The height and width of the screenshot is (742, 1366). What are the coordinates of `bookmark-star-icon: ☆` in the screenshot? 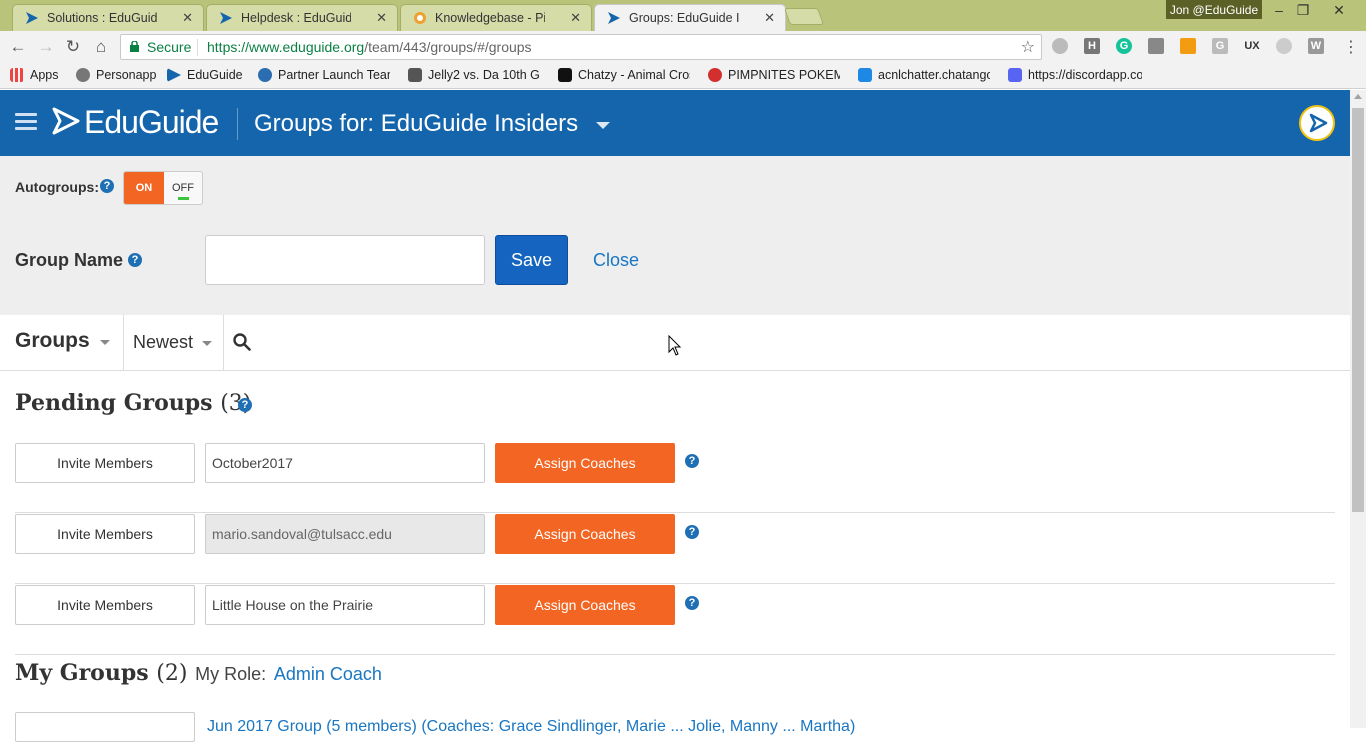 It's located at (1028, 47).